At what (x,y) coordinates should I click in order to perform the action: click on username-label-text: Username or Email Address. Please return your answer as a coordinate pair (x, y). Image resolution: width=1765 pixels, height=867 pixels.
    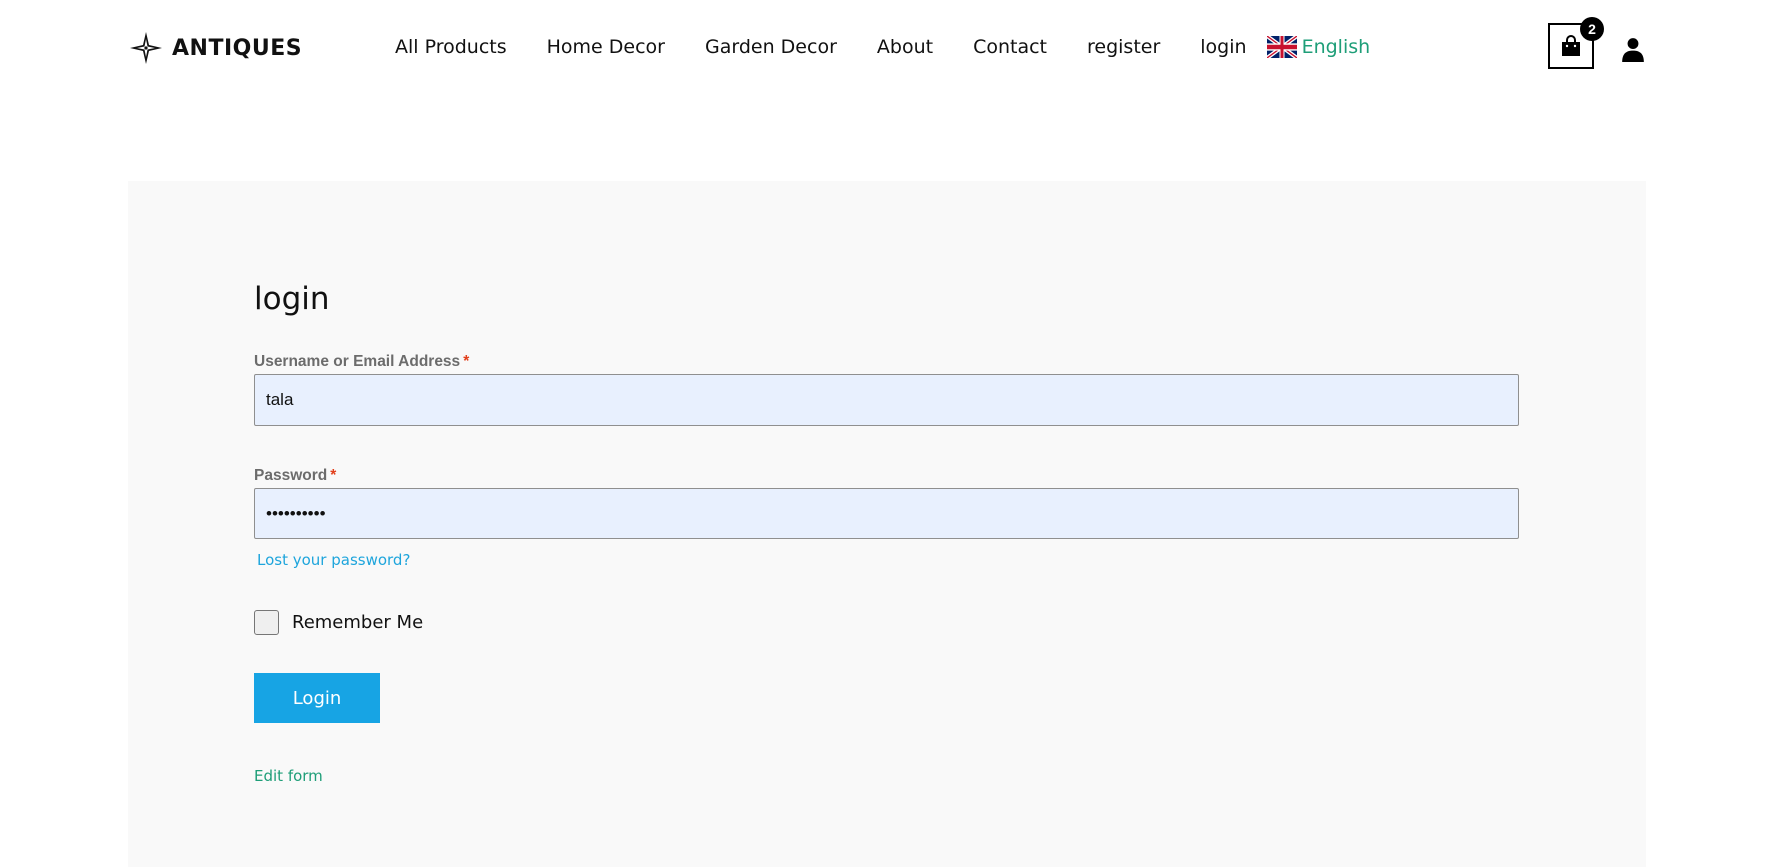
    Looking at the image, I should click on (357, 361).